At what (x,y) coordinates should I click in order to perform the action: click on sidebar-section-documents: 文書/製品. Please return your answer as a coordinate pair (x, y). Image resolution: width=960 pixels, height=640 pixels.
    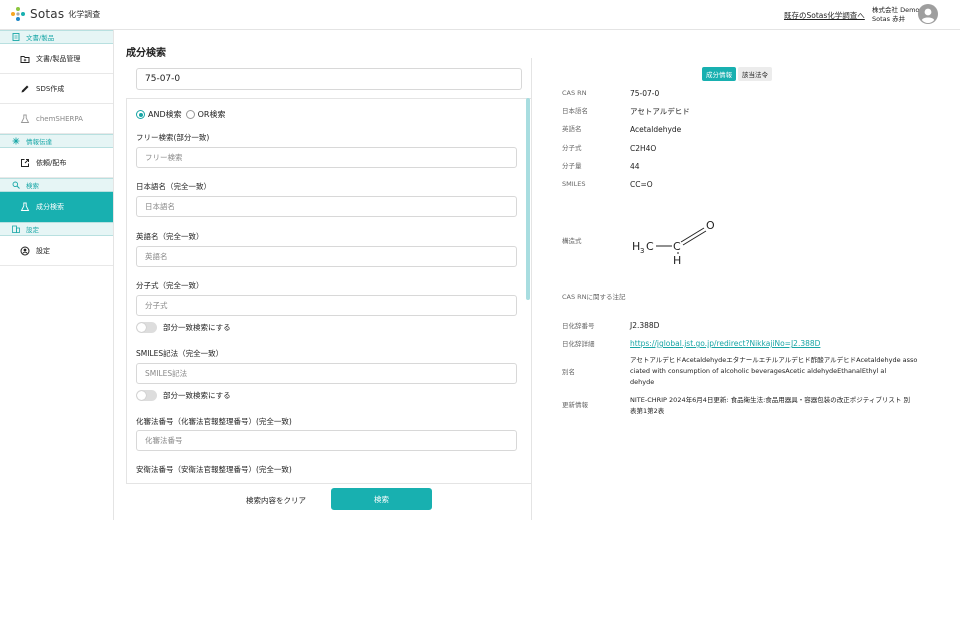
    Looking at the image, I should click on (56, 37).